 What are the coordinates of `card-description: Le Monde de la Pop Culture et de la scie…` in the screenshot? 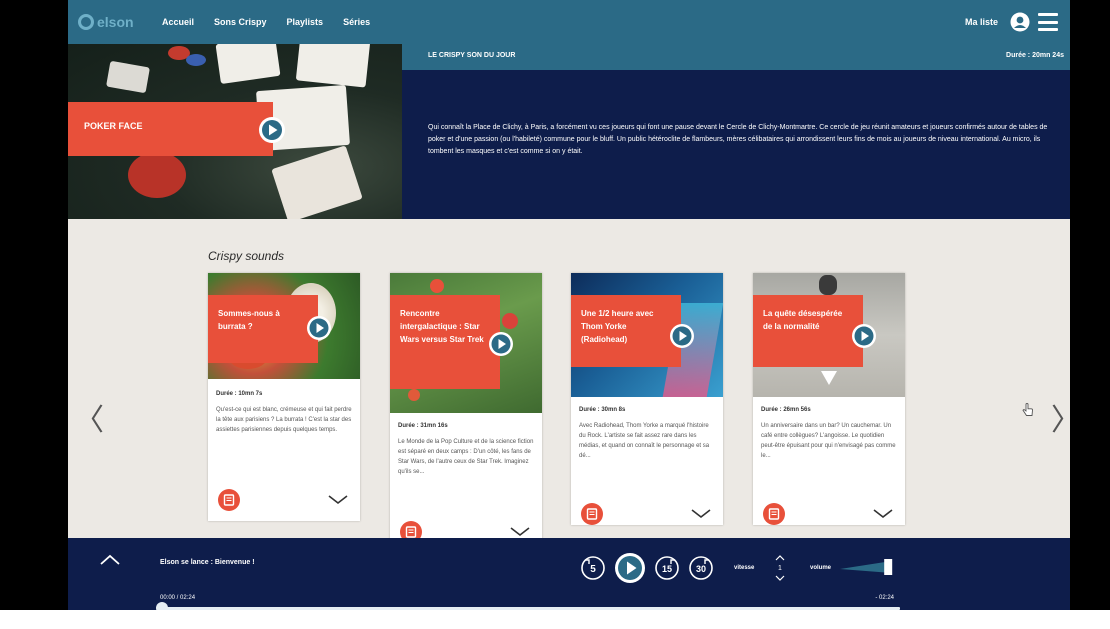 It's located at (466, 457).